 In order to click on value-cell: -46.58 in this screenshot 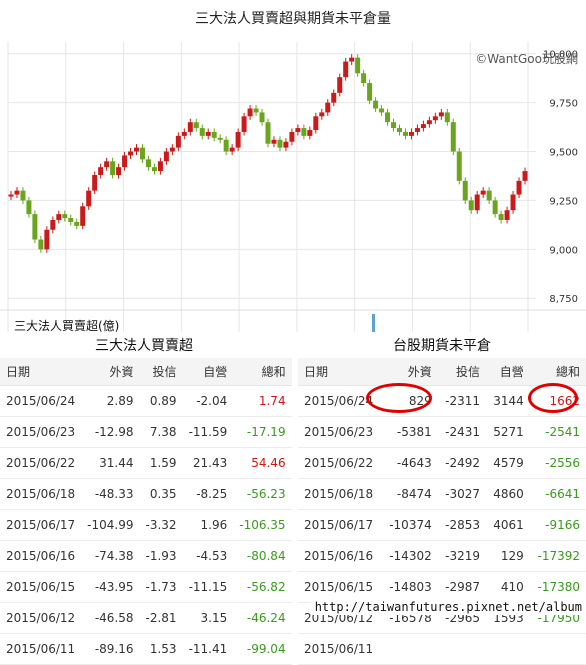, I will do `click(110, 618)`.